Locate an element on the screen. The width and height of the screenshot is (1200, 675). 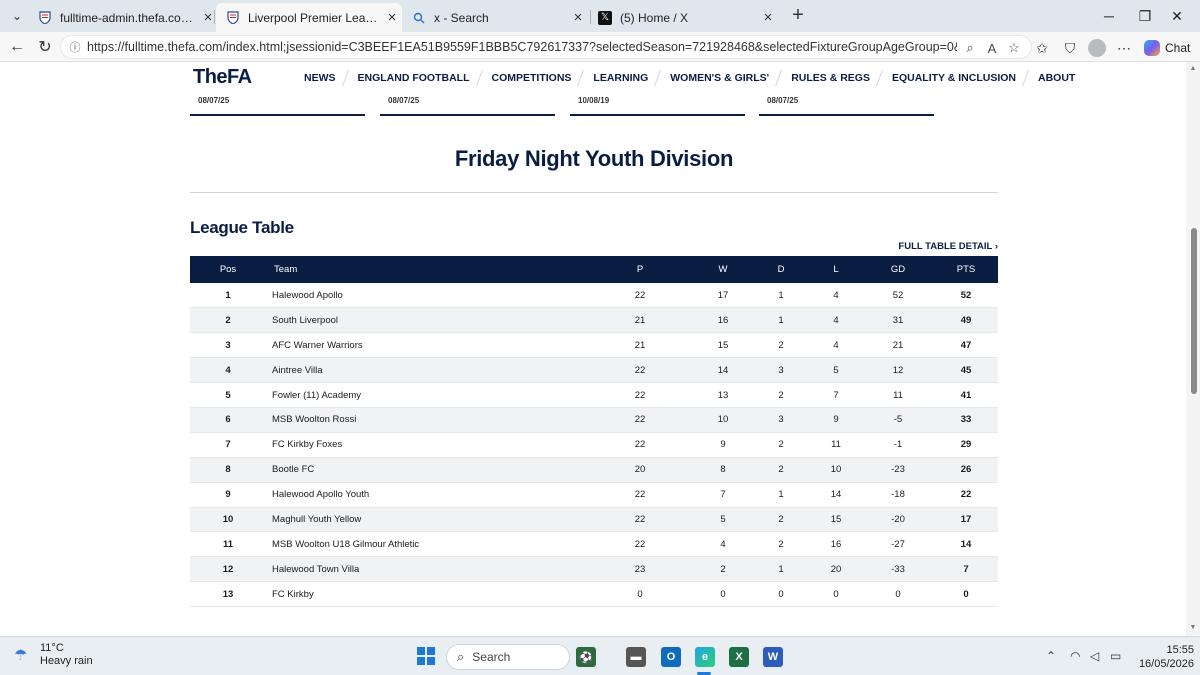
cell-played: 22 is located at coordinates (640, 420).